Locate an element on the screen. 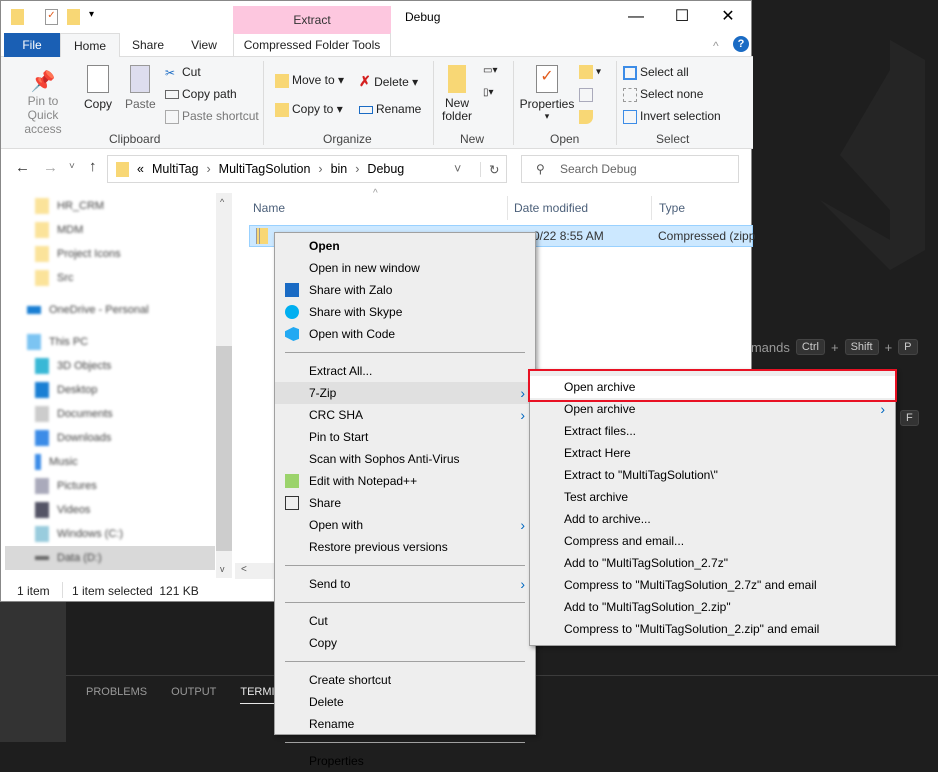  maximize-button: ☐ is located at coordinates (682, 17).